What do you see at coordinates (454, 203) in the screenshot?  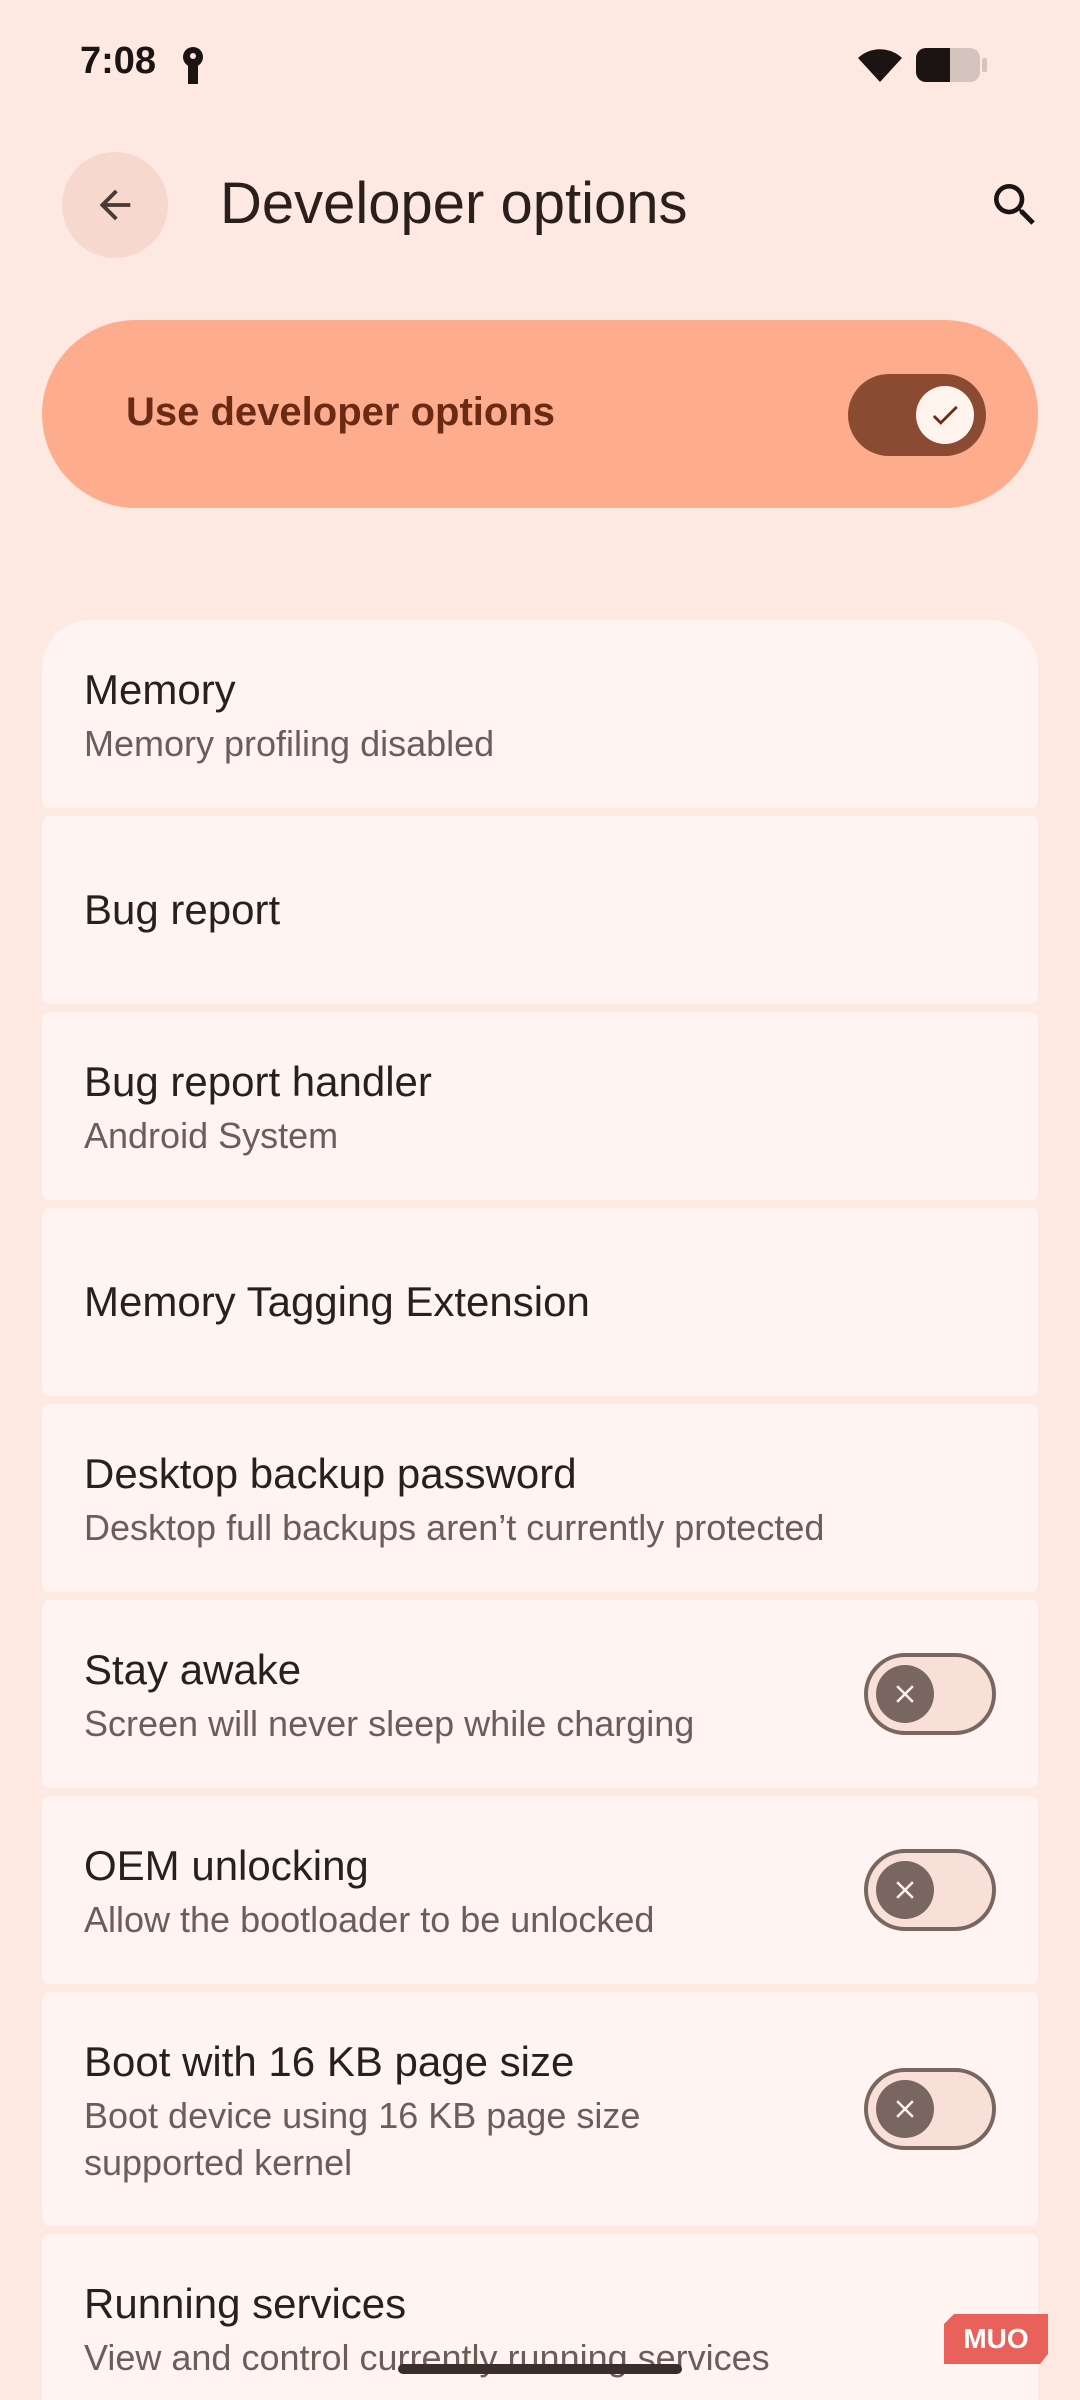 I see `page-title: Developer options` at bounding box center [454, 203].